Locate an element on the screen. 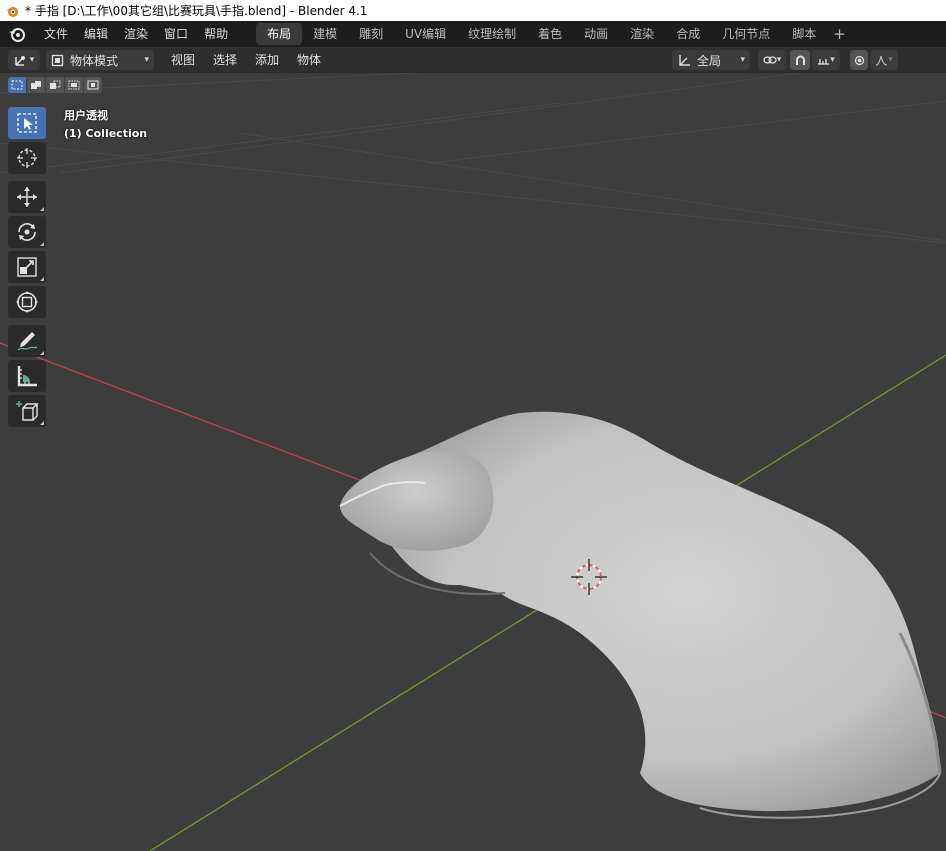  select-difference-icon is located at coordinates (74, 85).